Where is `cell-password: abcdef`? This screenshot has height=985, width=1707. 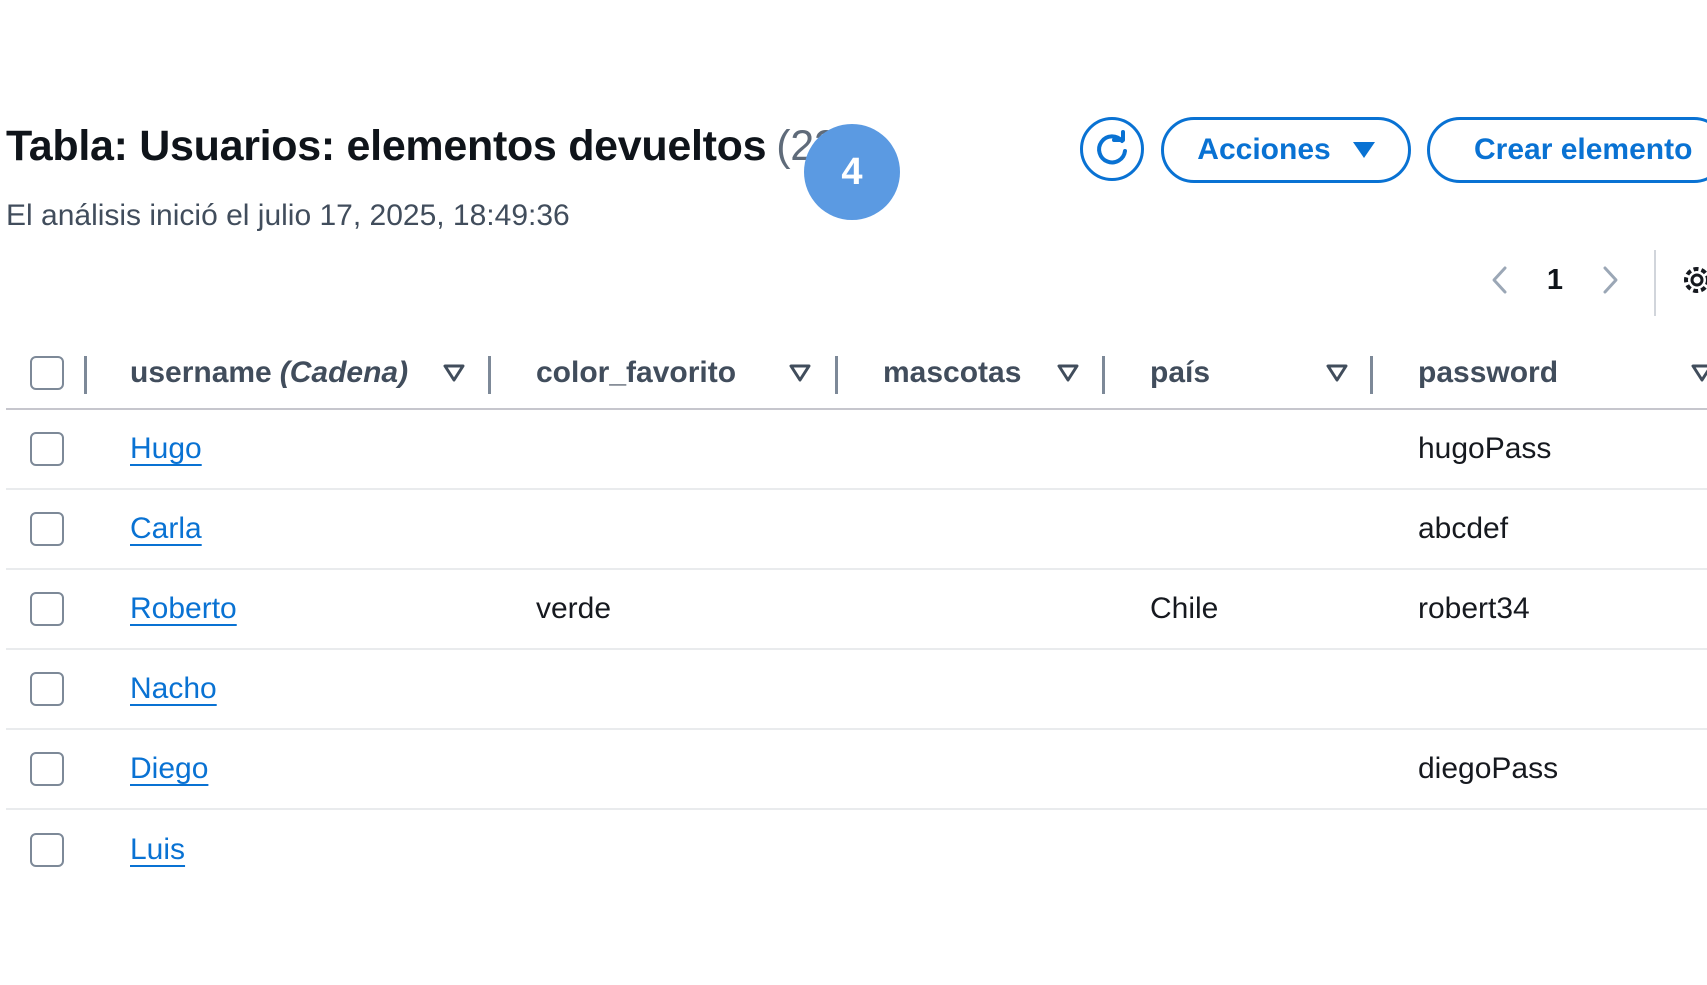
cell-password: abcdef is located at coordinates (1463, 528).